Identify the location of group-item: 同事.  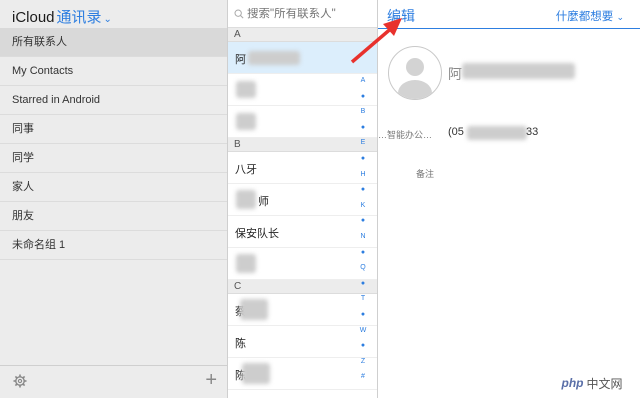
(113, 129).